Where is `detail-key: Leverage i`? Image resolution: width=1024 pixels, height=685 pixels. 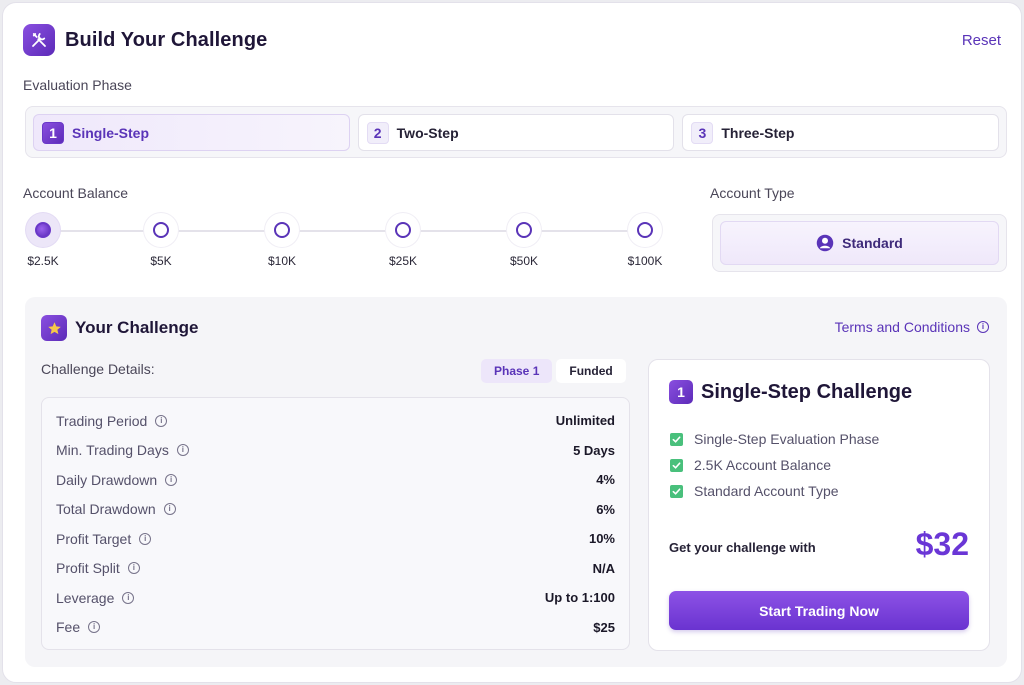
detail-key: Leverage i is located at coordinates (95, 598).